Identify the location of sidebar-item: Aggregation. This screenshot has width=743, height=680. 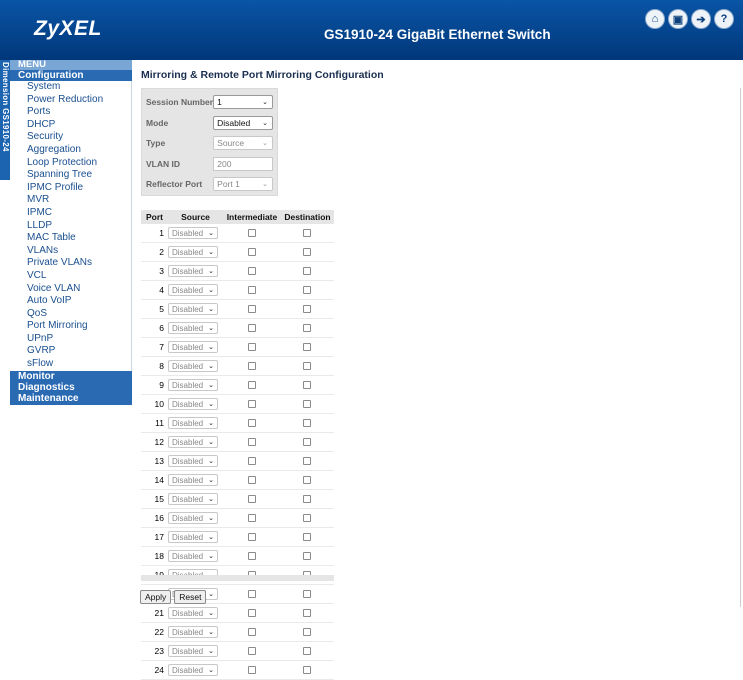
(70, 150).